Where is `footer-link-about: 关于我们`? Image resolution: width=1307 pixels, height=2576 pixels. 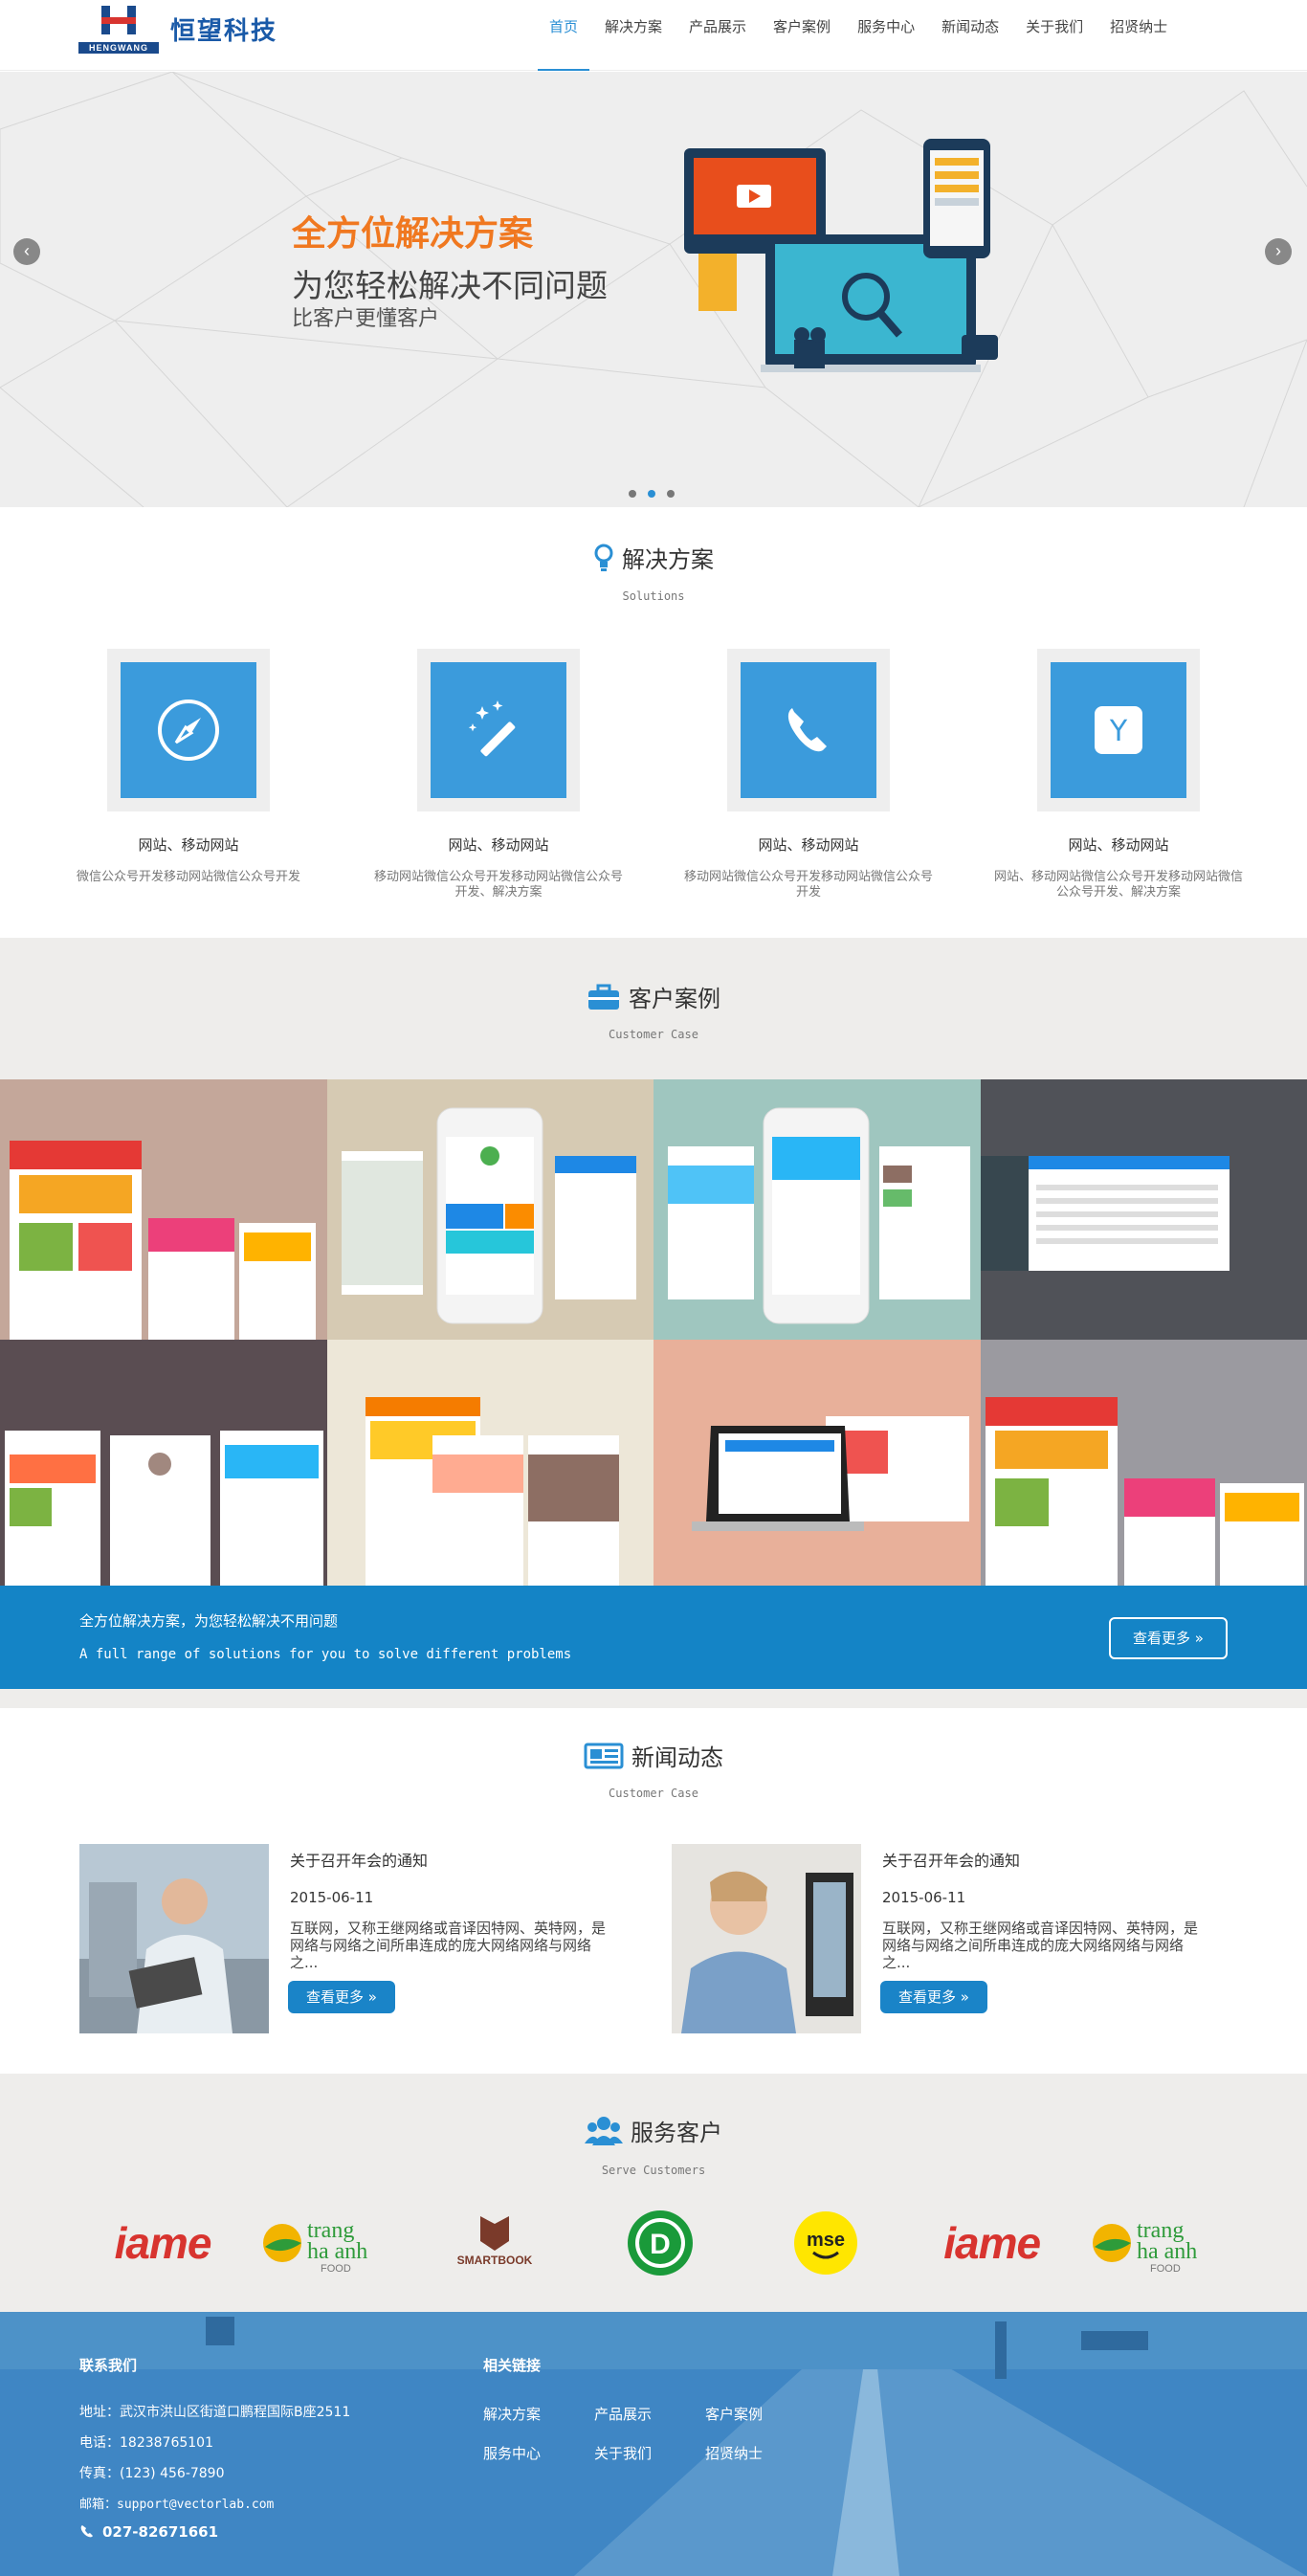 footer-link-about: 关于我们 is located at coordinates (650, 2453).